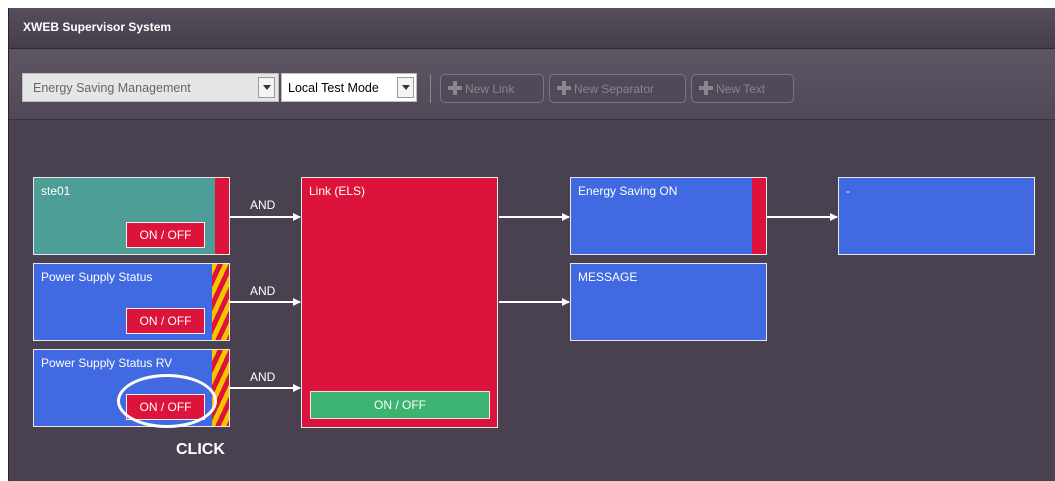  What do you see at coordinates (167, 401) in the screenshot?
I see `click-highlight-ring` at bounding box center [167, 401].